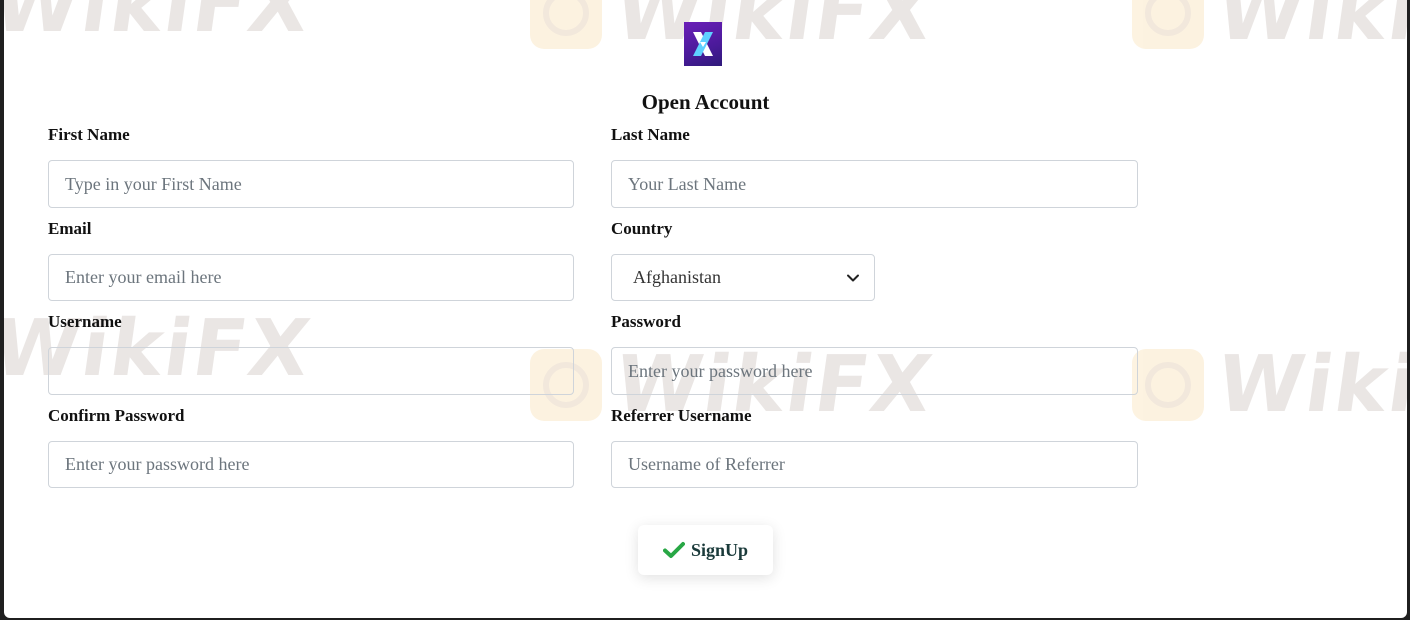 This screenshot has width=1410, height=620. I want to click on country-selected-value: Afghanistan, so click(677, 277).